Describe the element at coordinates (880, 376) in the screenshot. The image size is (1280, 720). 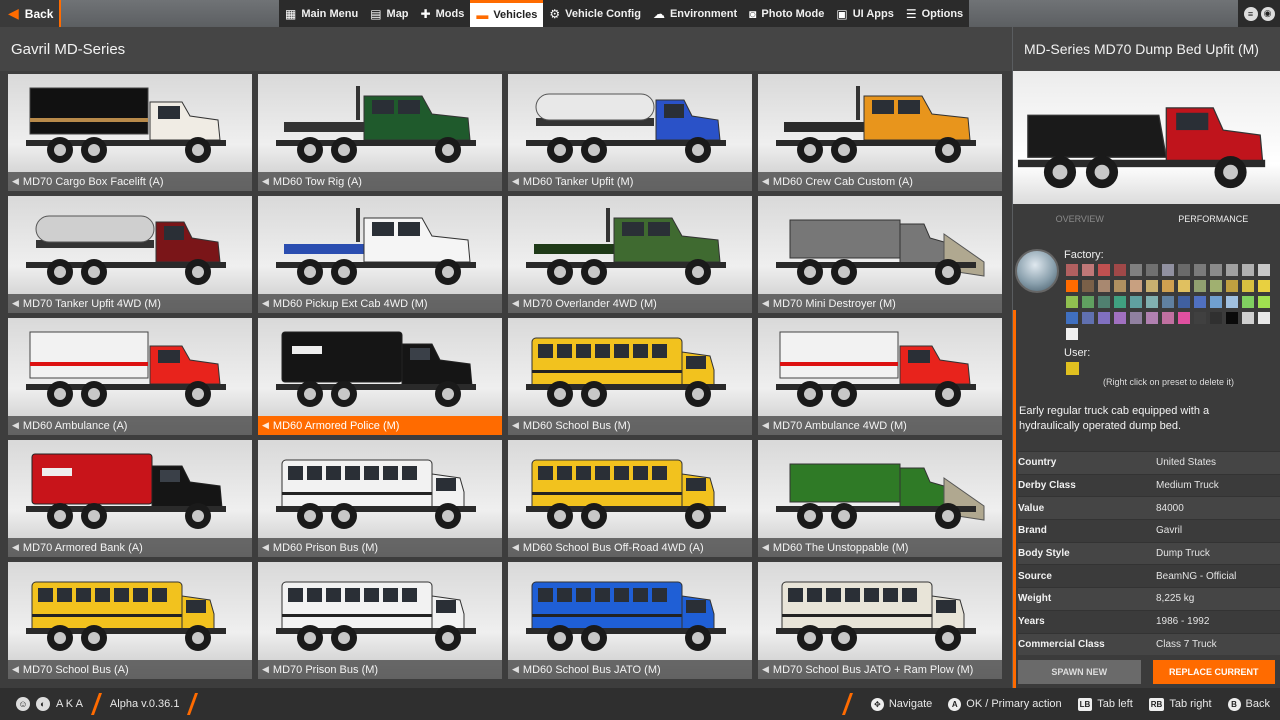
I see `vehicle-tile: ◀ MD70 Ambulance 4WD (M)` at that location.